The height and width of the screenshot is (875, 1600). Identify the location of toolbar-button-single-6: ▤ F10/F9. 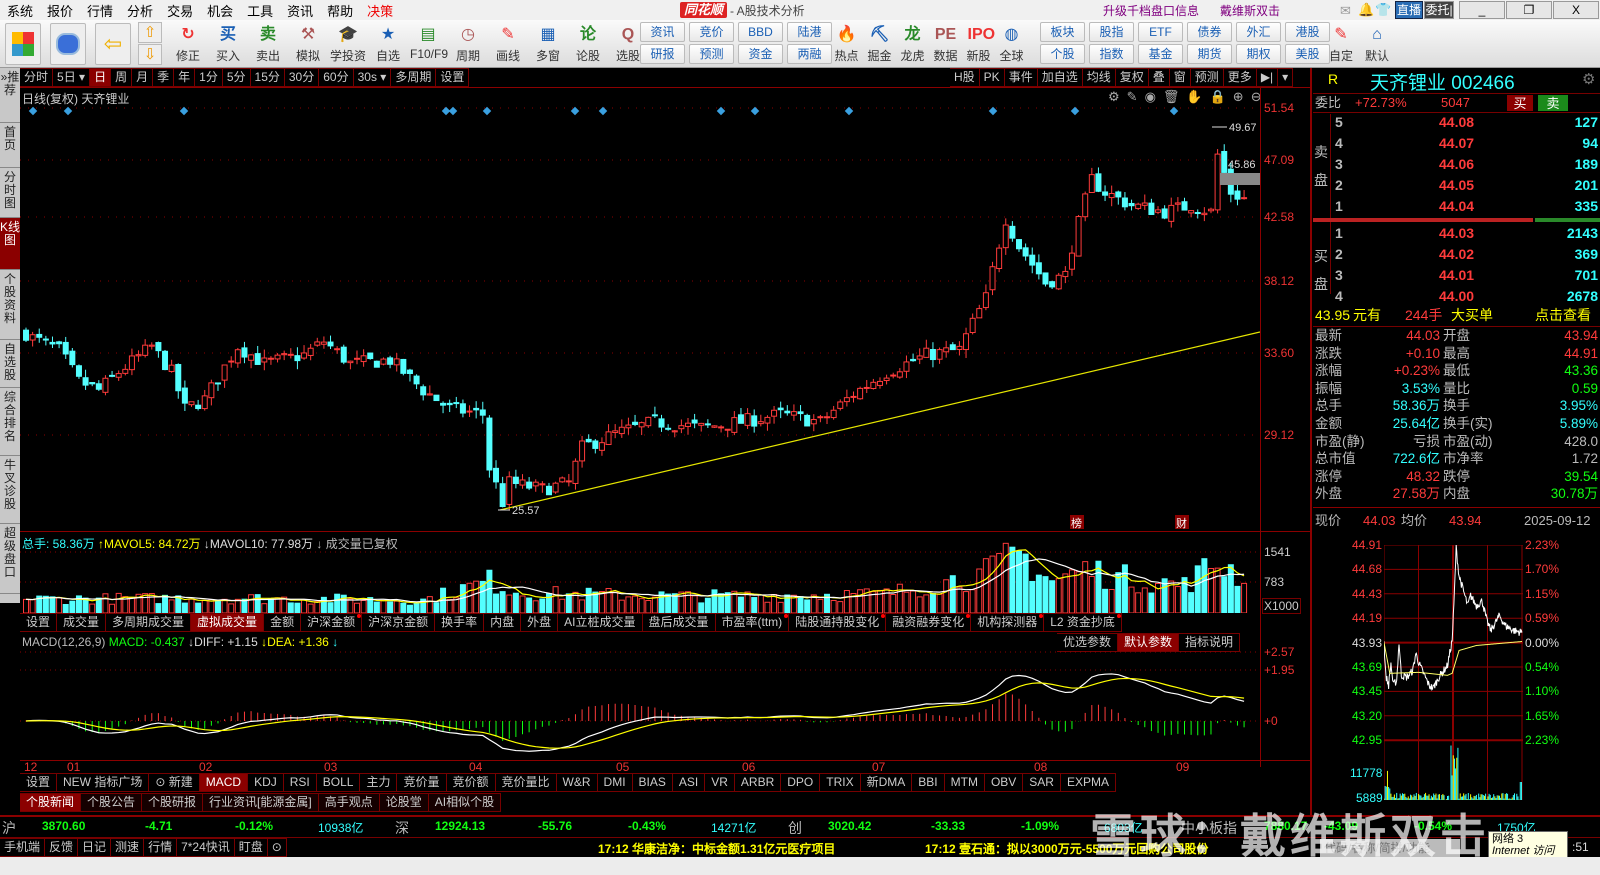
(429, 44).